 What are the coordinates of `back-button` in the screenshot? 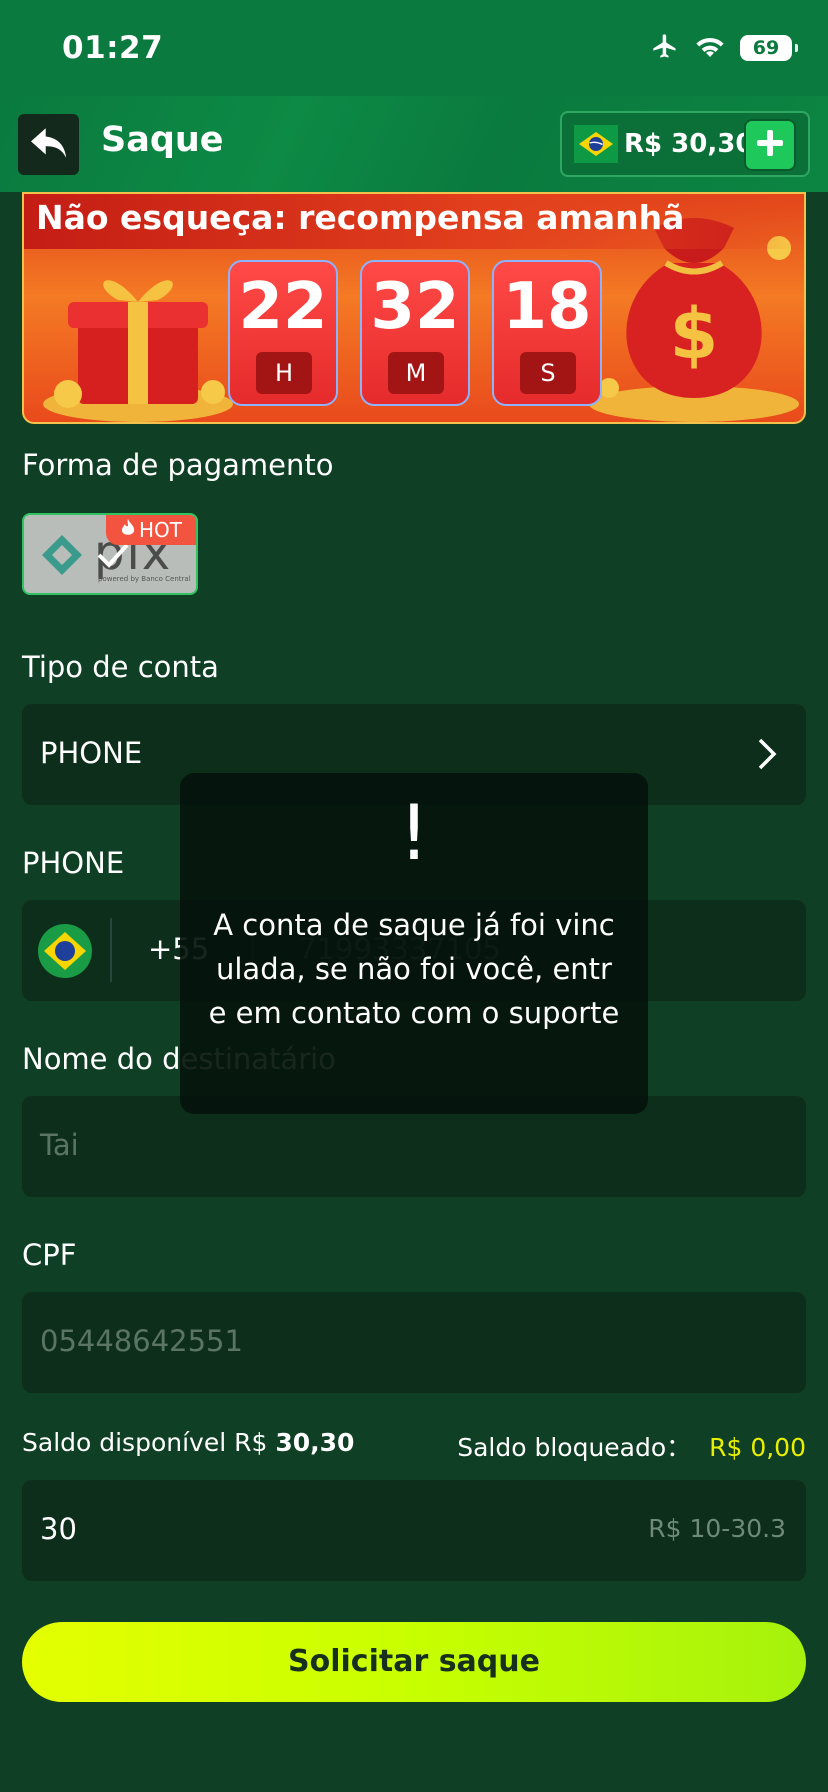 It's located at (48, 144).